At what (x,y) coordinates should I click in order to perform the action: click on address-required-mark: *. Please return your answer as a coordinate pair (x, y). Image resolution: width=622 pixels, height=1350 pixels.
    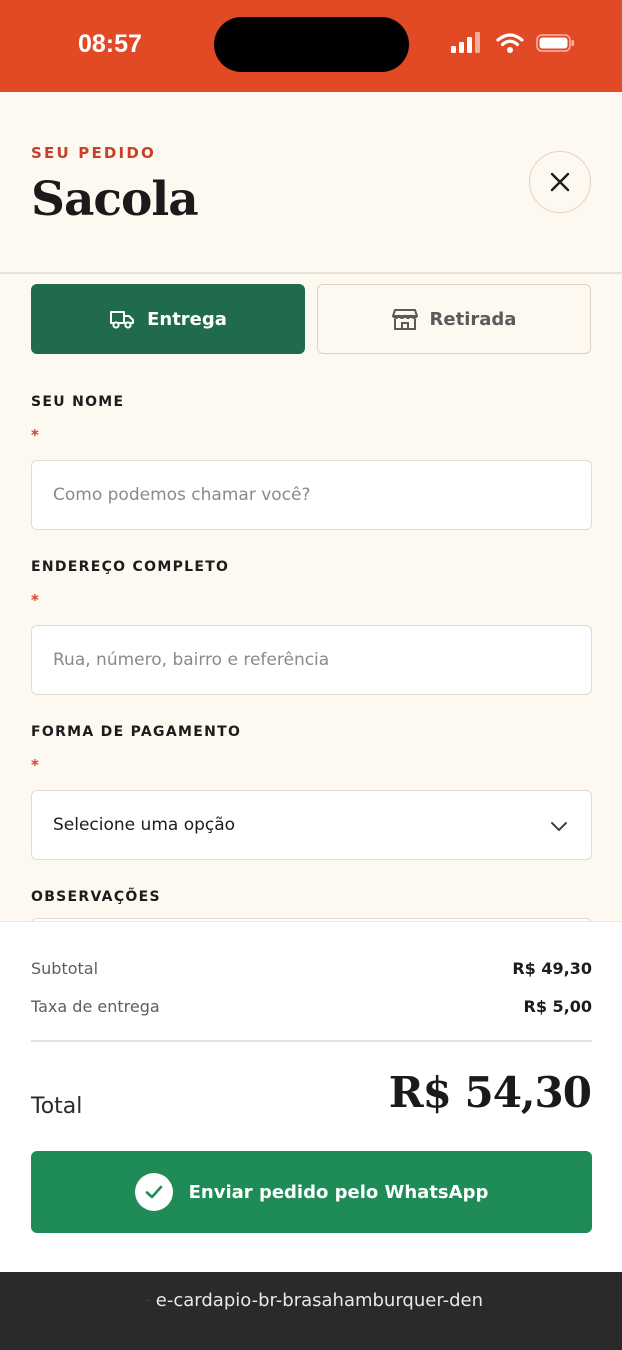
    Looking at the image, I should click on (35, 600).